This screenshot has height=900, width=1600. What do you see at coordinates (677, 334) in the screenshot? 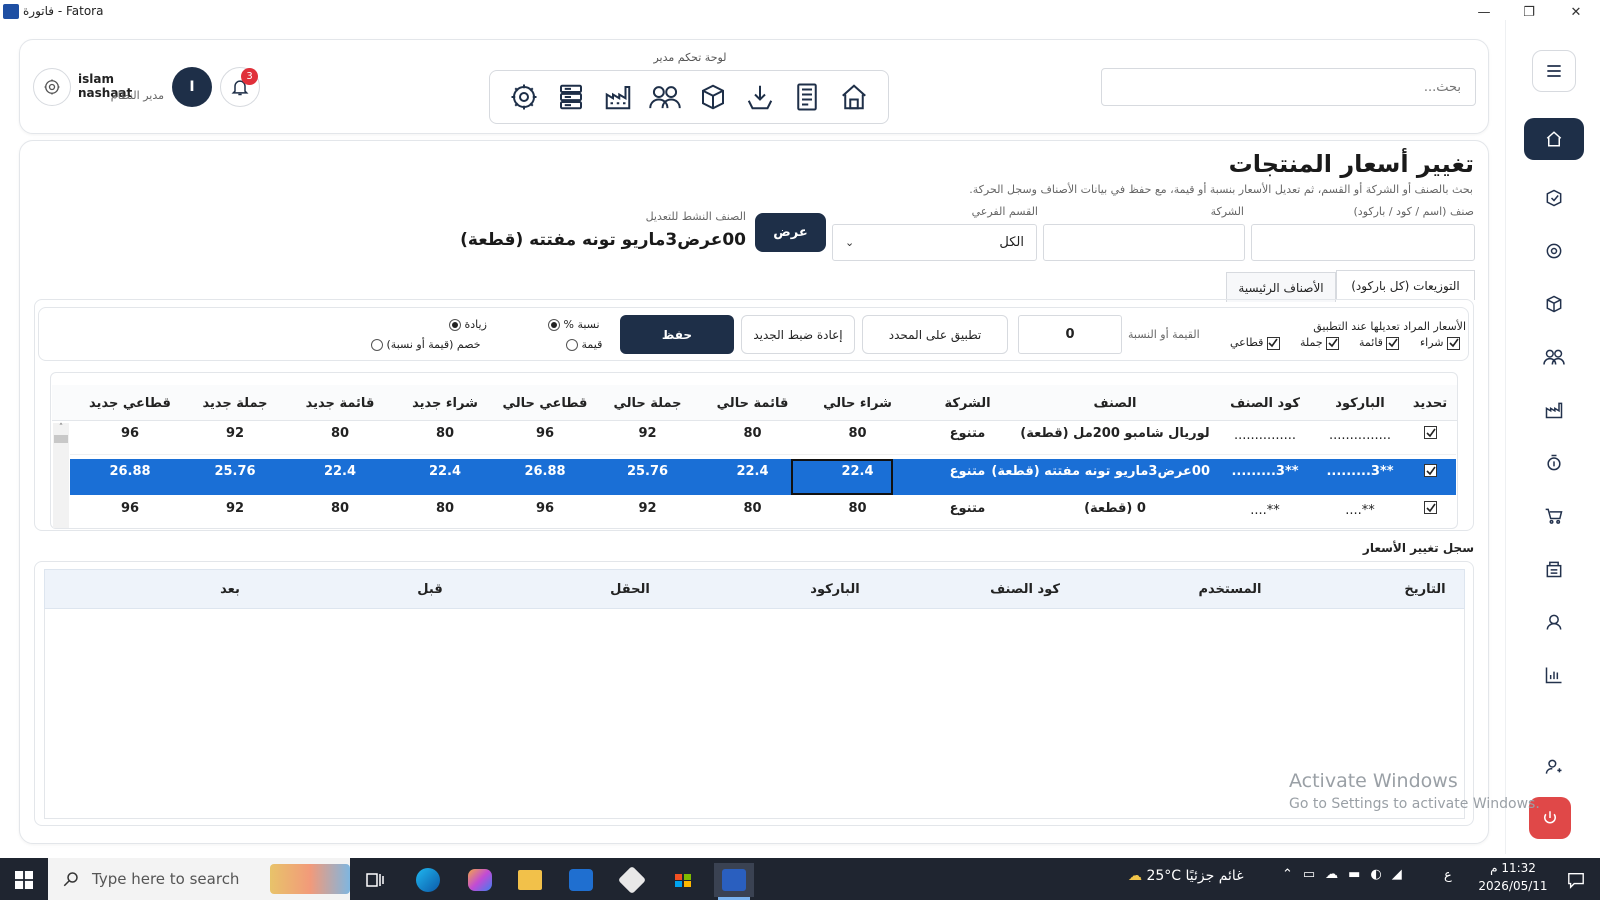
I see `save-button: حفظ` at bounding box center [677, 334].